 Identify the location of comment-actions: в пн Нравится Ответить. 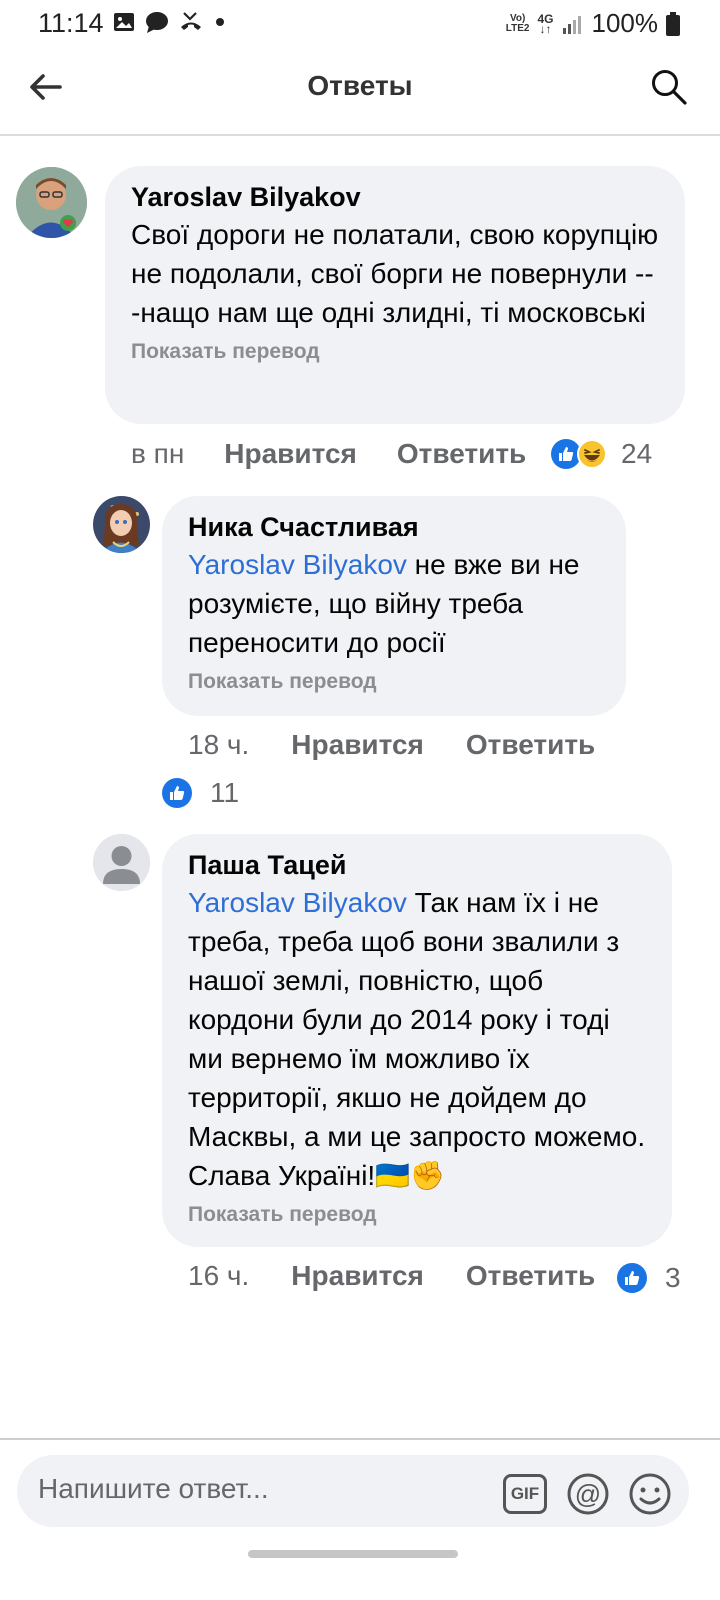
(328, 454).